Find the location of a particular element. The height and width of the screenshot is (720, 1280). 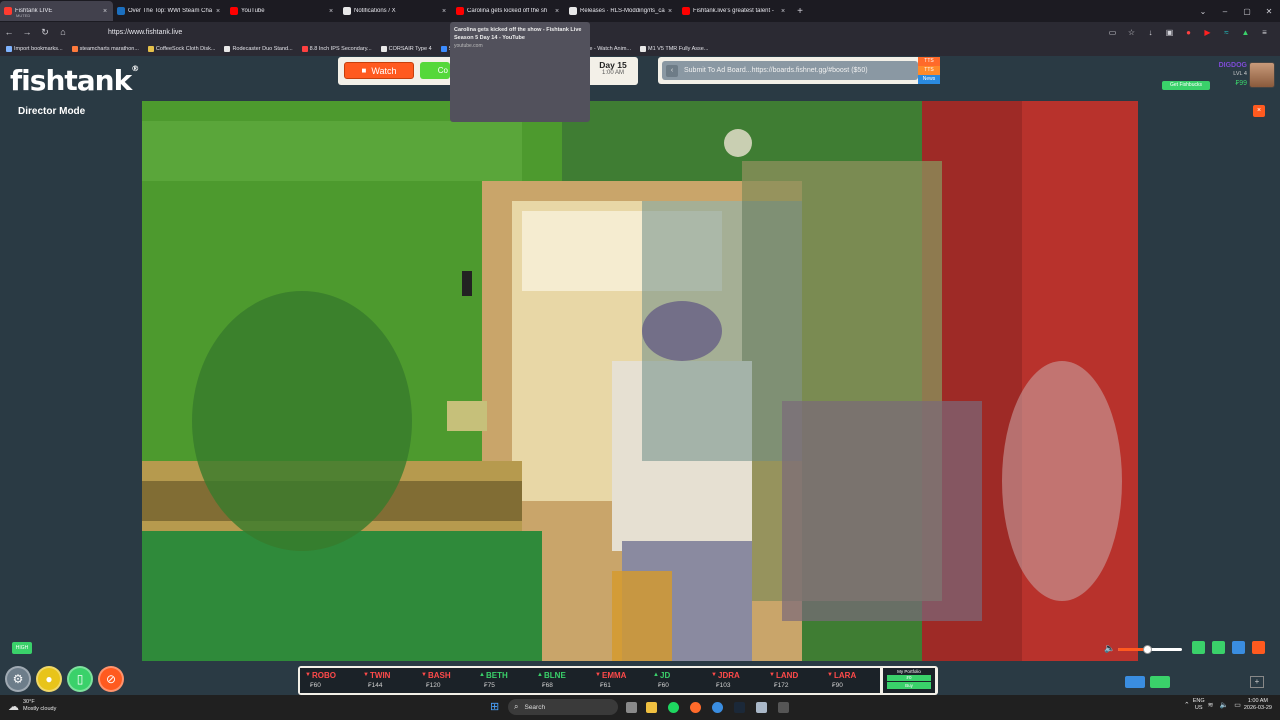

close-window-icon: ✕ is located at coordinates (1269, 11).